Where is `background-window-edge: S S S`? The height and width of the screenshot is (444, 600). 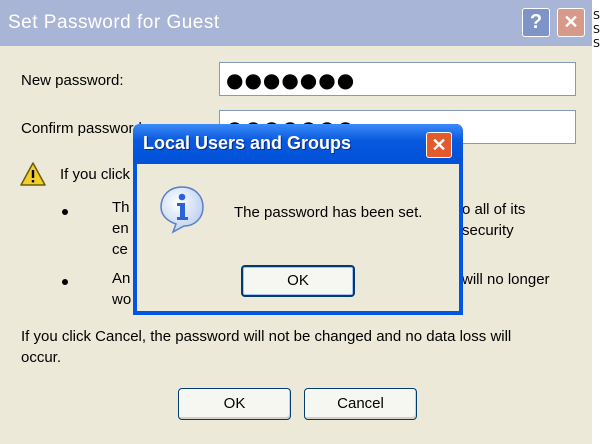 background-window-edge: S S S is located at coordinates (596, 222).